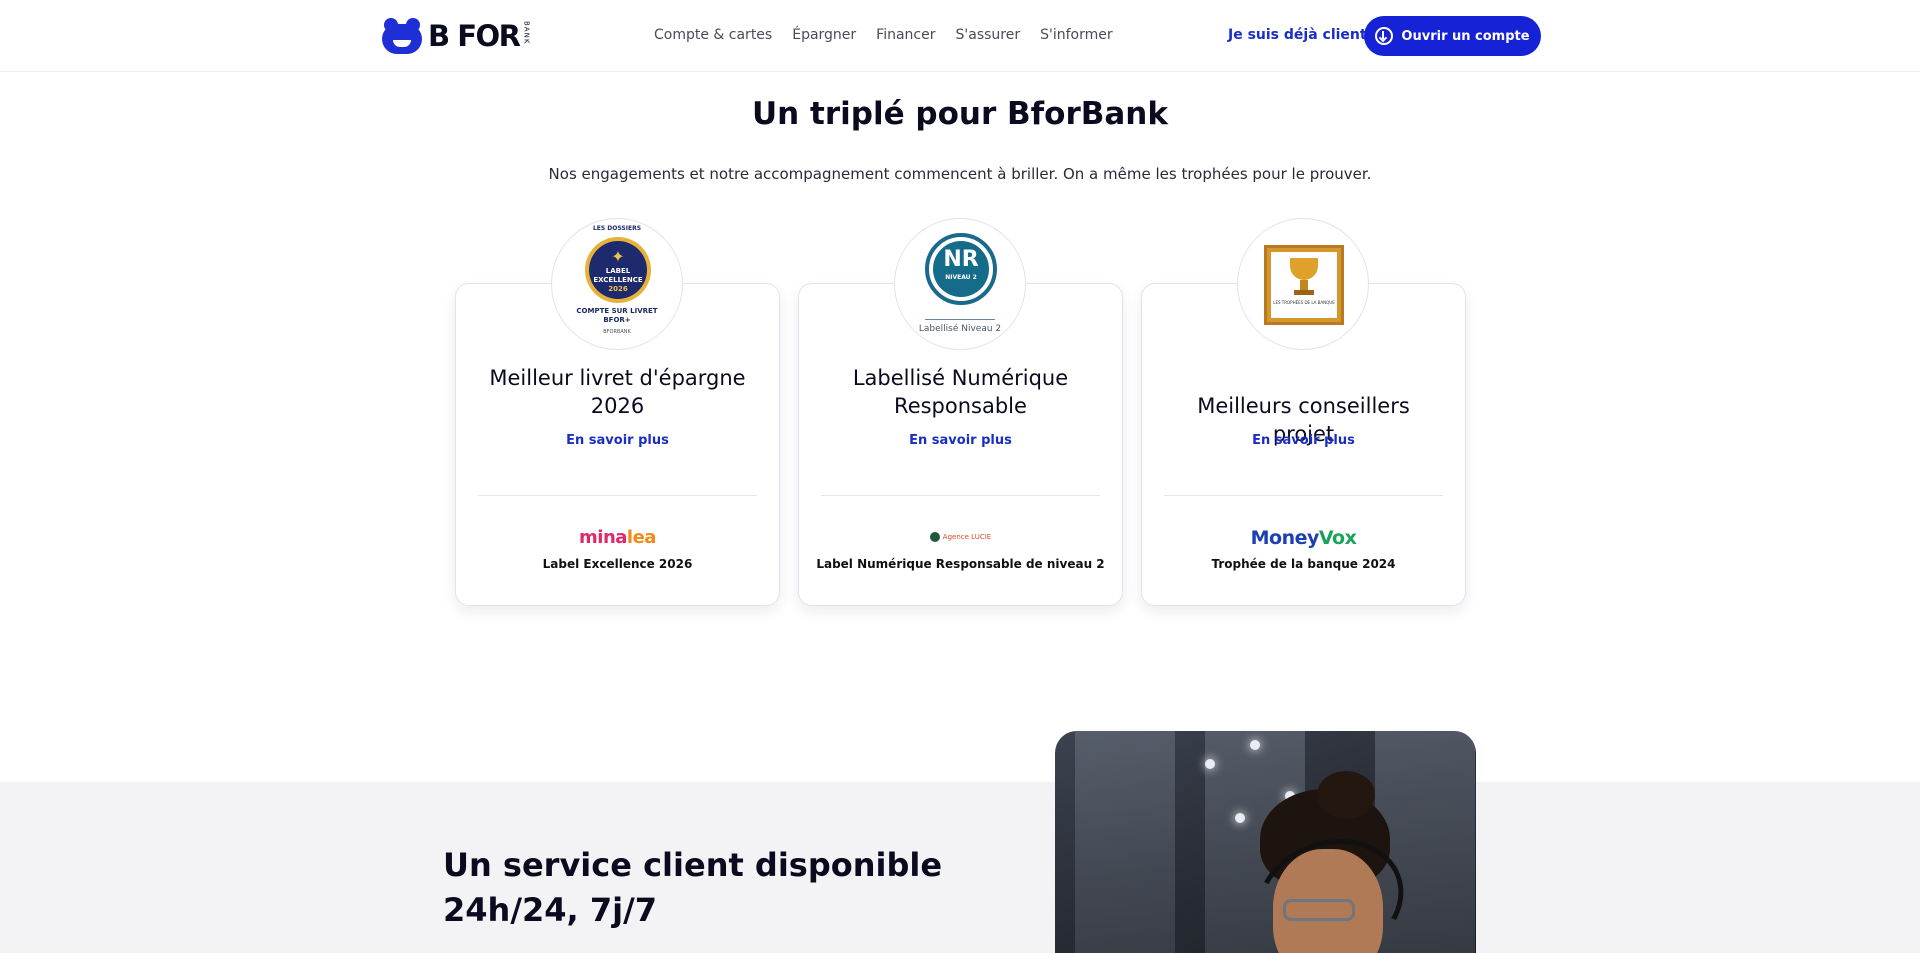  What do you see at coordinates (960, 114) in the screenshot?
I see `awards-title: Un triplé pour BforBank` at bounding box center [960, 114].